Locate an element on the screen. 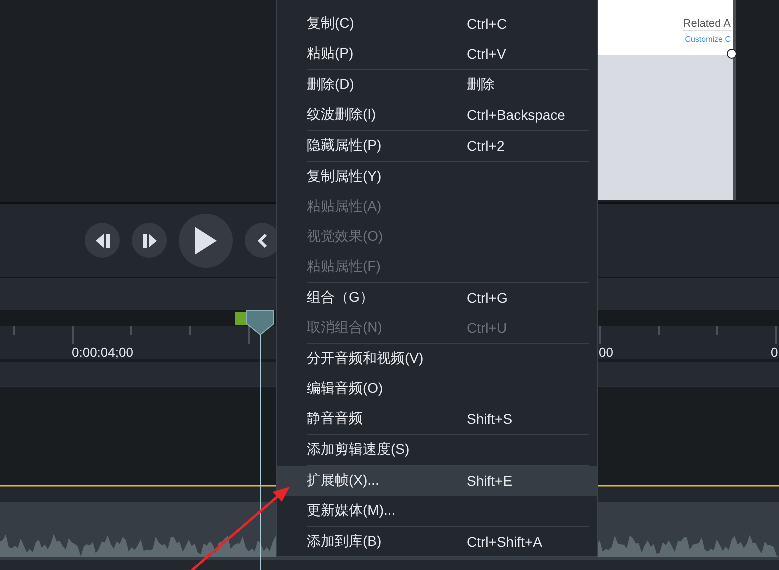 Image resolution: width=779 pixels, height=570 pixels. page-heading: Related A is located at coordinates (707, 24).